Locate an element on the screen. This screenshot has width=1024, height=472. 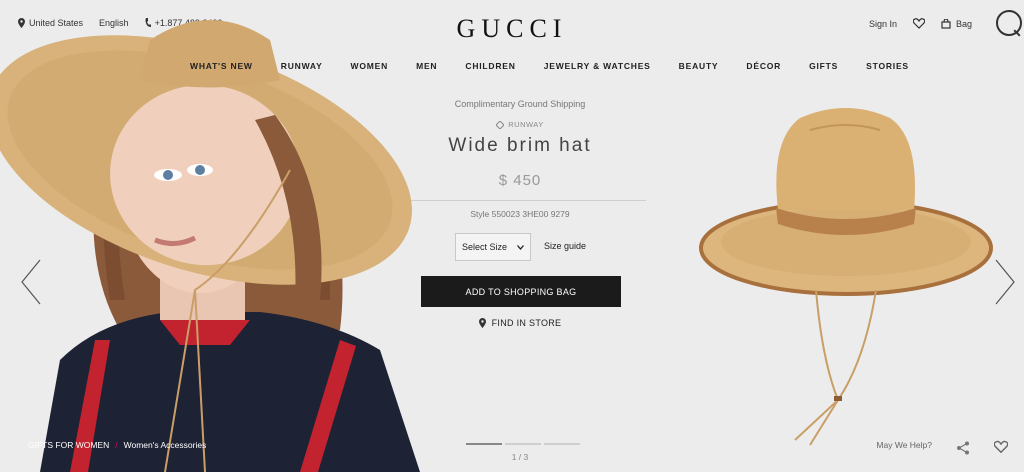
breadcrumb-gifts-women: GIFTS FOR WOMEN is located at coordinates (68, 445).